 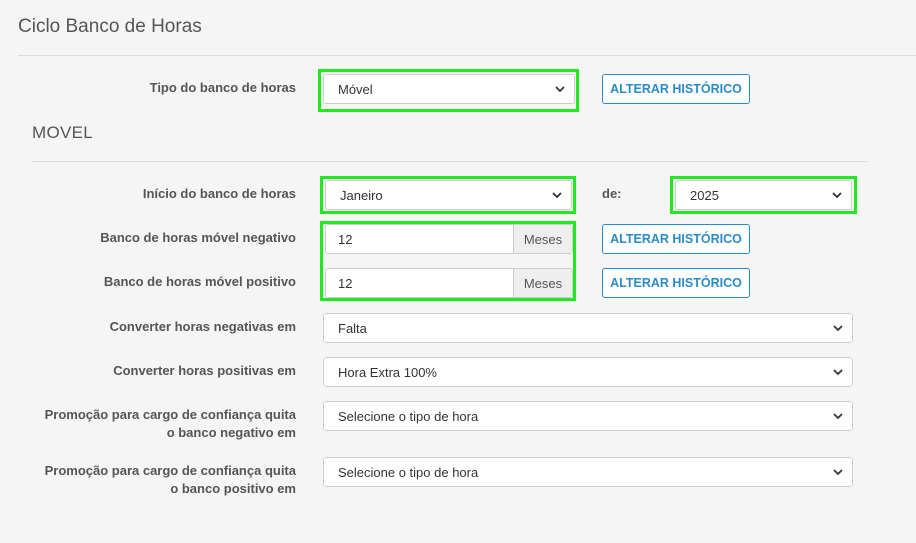 What do you see at coordinates (588, 416) in the screenshot?
I see `promocao-negativo-select: Selecione o tipo de hora` at bounding box center [588, 416].